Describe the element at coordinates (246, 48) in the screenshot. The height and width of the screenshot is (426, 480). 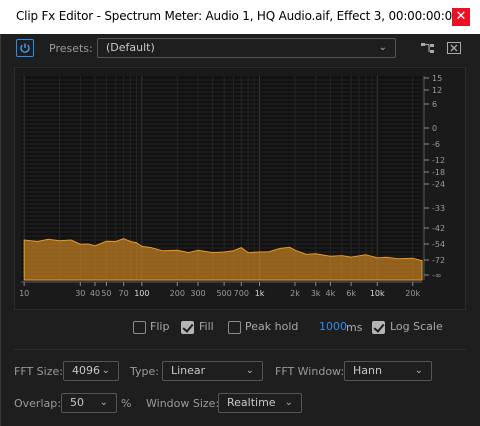
I see `presets-dropdown: (Default) ⌄` at that location.